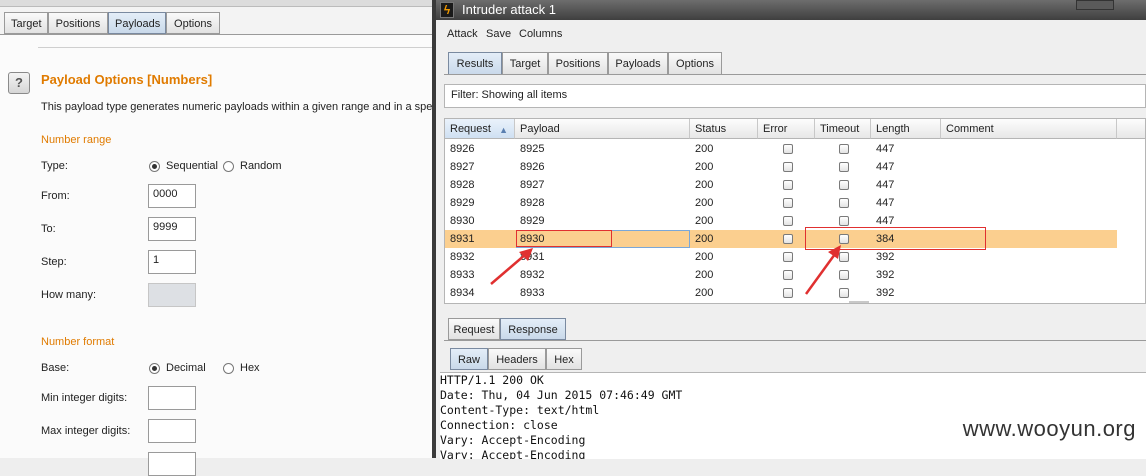  Describe the element at coordinates (1049, 428) in the screenshot. I see `watermark: www.wooyun.org` at that location.